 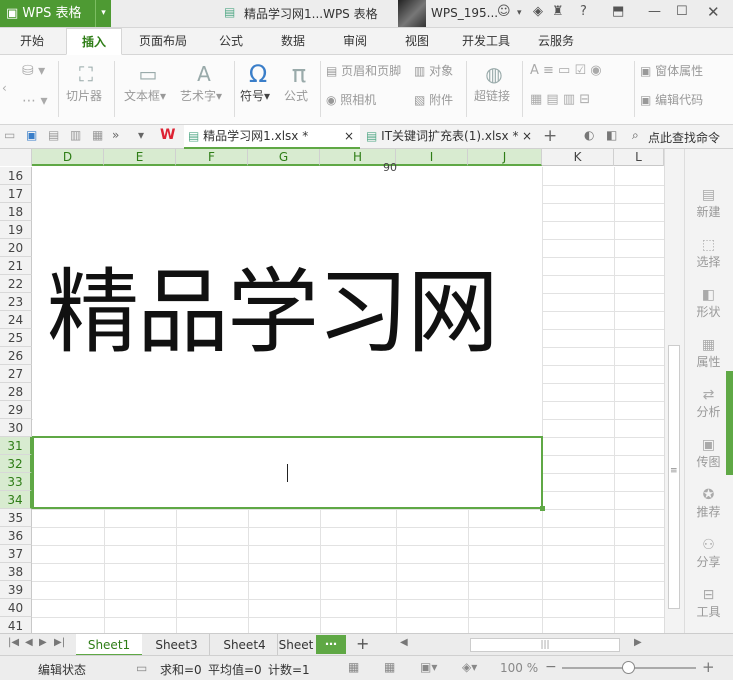 What do you see at coordinates (708, 667) in the screenshot?
I see `zoom-in-icon: +` at bounding box center [708, 667].